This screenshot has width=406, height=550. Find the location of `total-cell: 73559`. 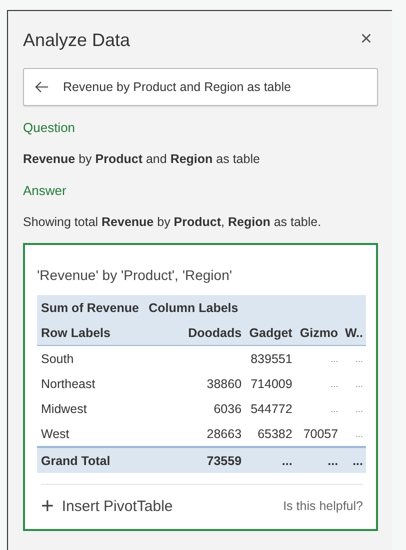

total-cell: 73559 is located at coordinates (195, 460).